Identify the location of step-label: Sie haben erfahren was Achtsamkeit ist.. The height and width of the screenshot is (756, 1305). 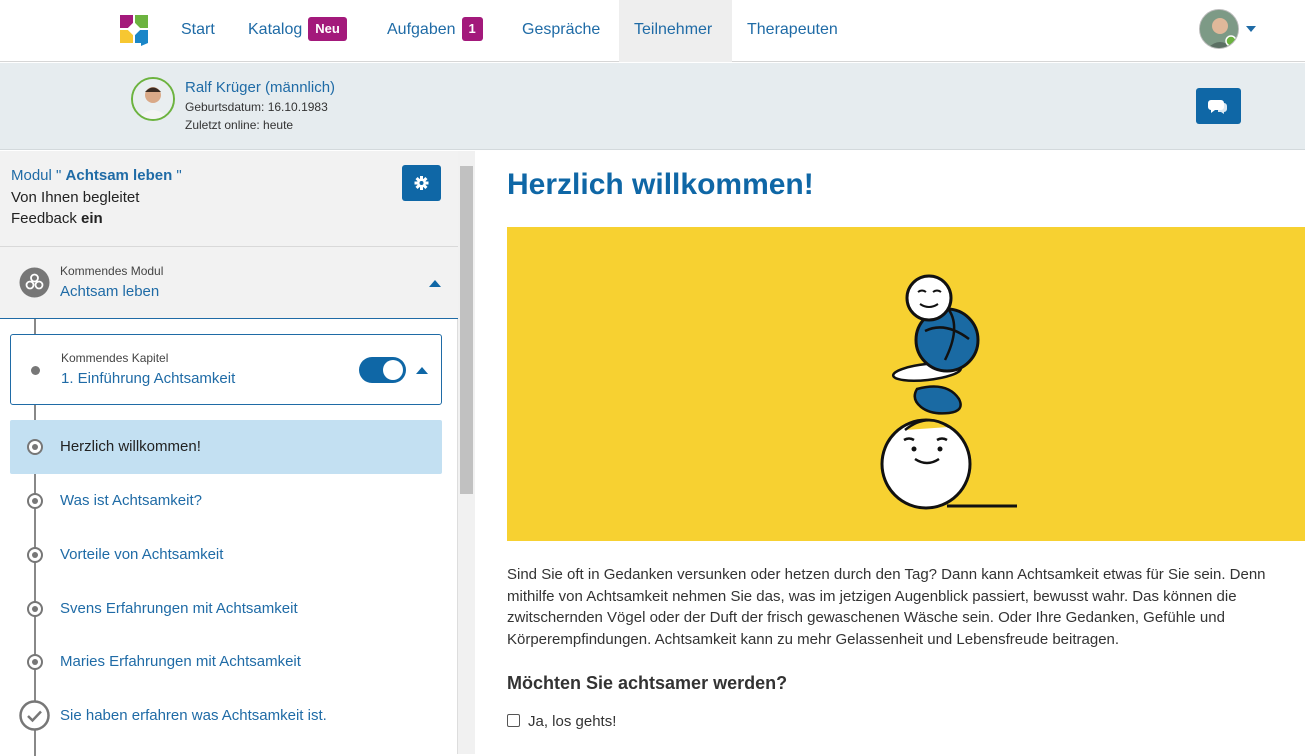
(193, 715).